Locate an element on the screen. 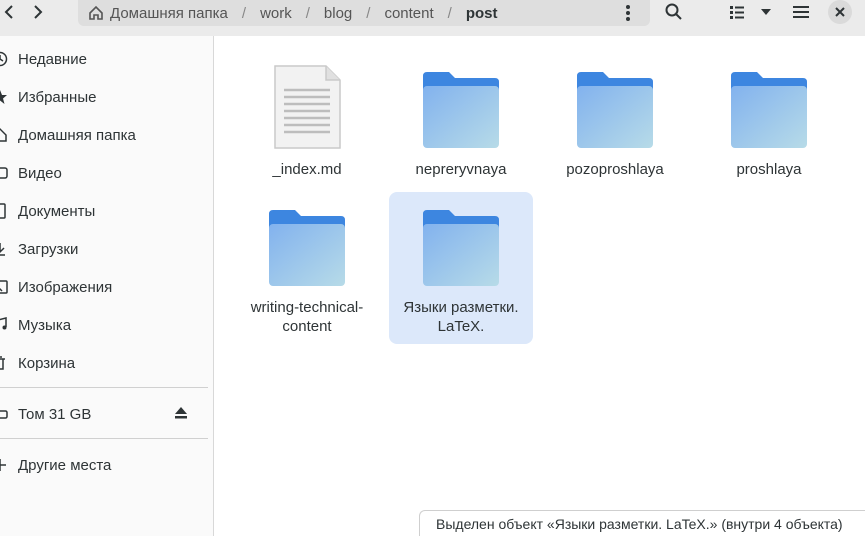 The height and width of the screenshot is (536, 865). breadcrumb-content: content is located at coordinates (408, 13).